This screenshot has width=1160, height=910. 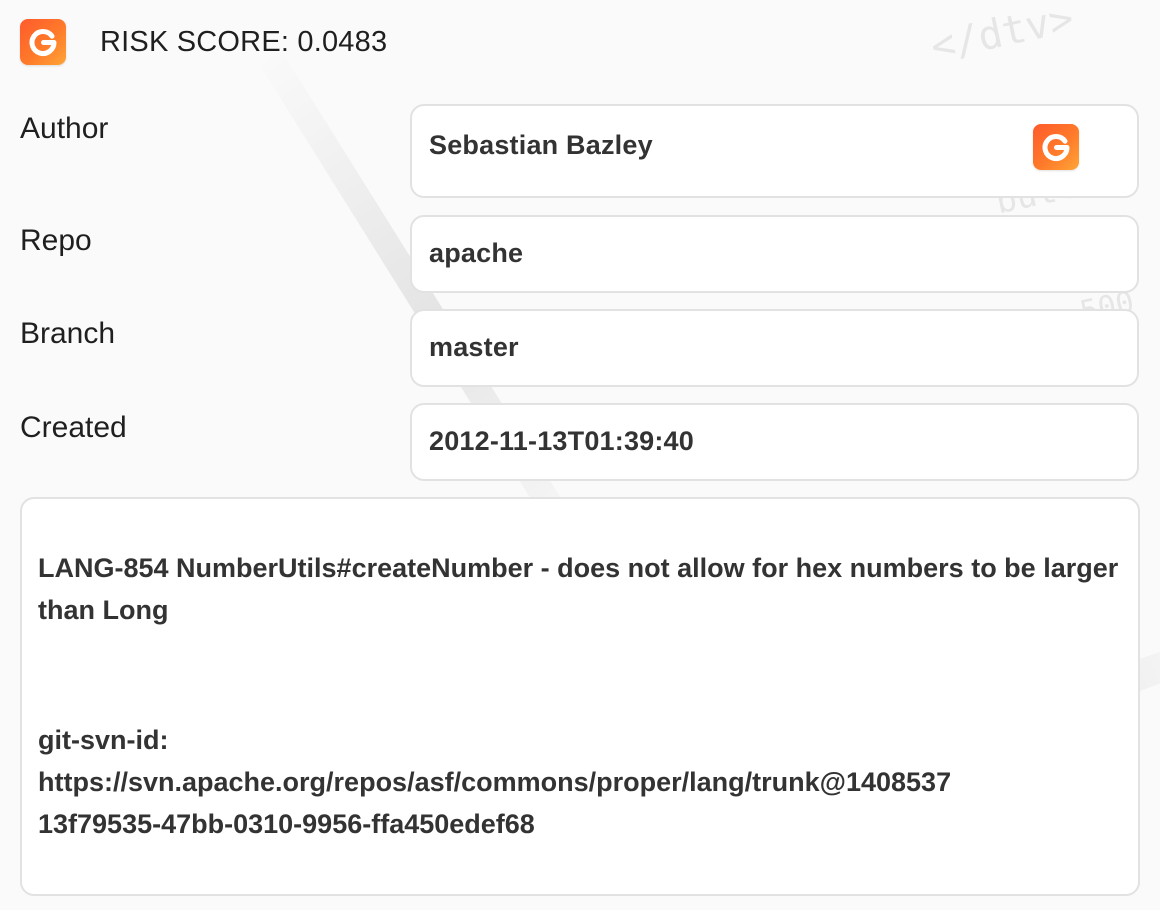 What do you see at coordinates (73, 427) in the screenshot?
I see `created-label: Created` at bounding box center [73, 427].